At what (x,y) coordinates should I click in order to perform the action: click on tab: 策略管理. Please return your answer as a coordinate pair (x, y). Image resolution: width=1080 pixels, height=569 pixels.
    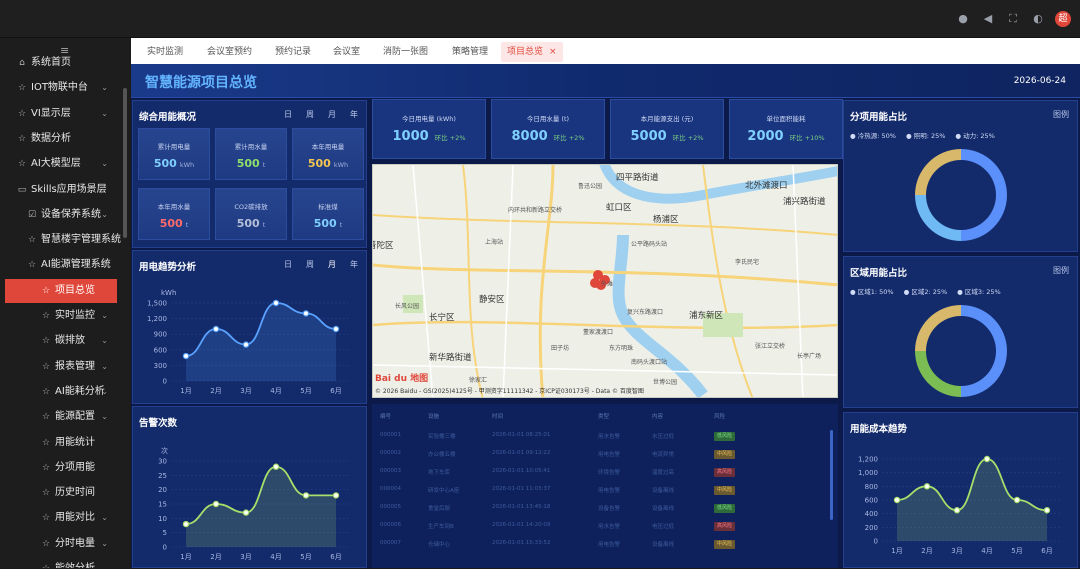
    Looking at the image, I should click on (470, 52).